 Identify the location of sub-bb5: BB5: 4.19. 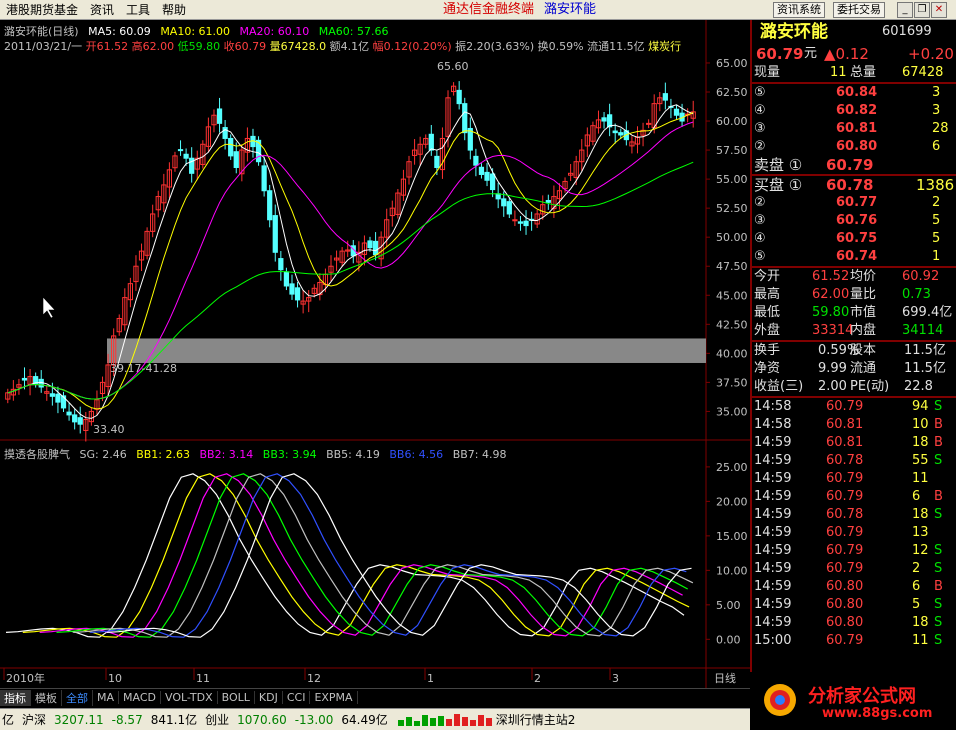
(353, 454).